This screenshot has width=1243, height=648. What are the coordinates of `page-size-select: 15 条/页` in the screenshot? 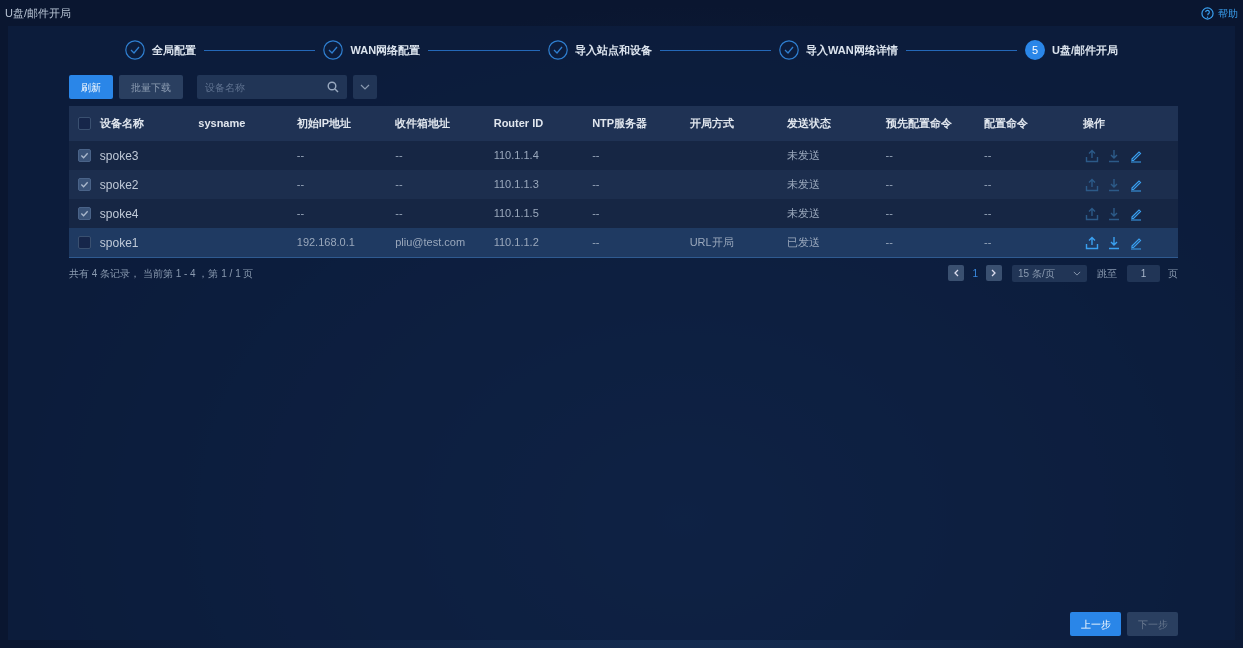 It's located at (1049, 273).